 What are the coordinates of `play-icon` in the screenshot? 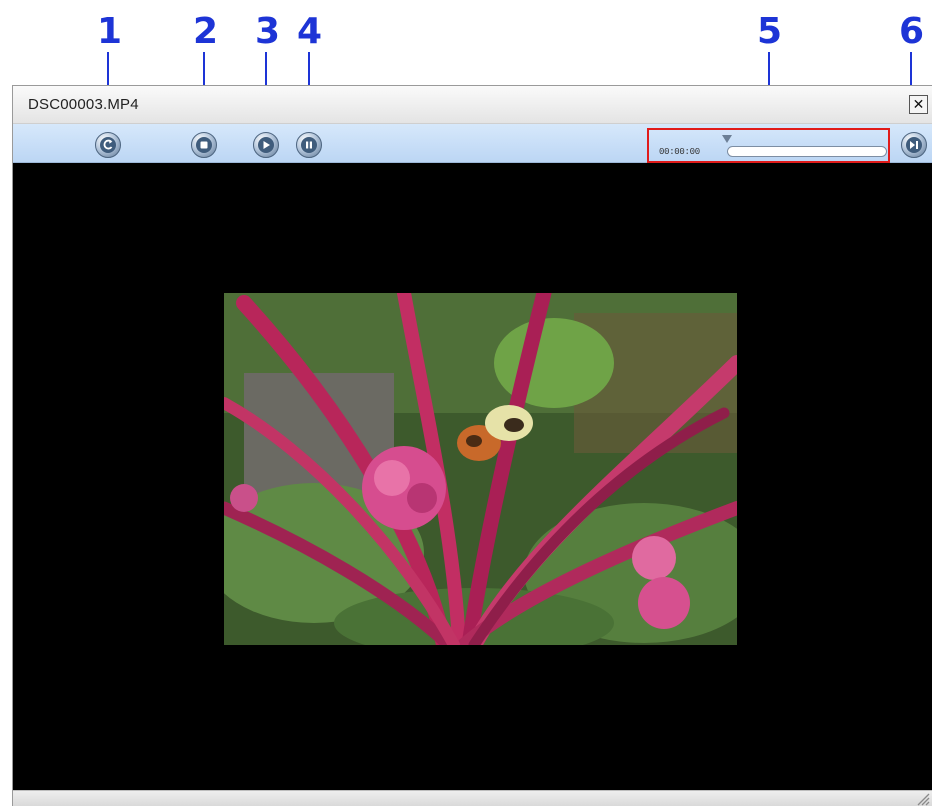 It's located at (266, 145).